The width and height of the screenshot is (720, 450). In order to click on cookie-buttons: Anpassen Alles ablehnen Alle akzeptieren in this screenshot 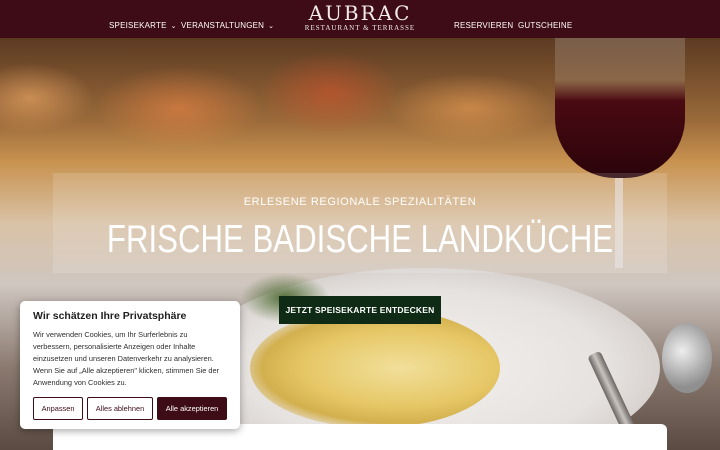, I will do `click(131, 408)`.